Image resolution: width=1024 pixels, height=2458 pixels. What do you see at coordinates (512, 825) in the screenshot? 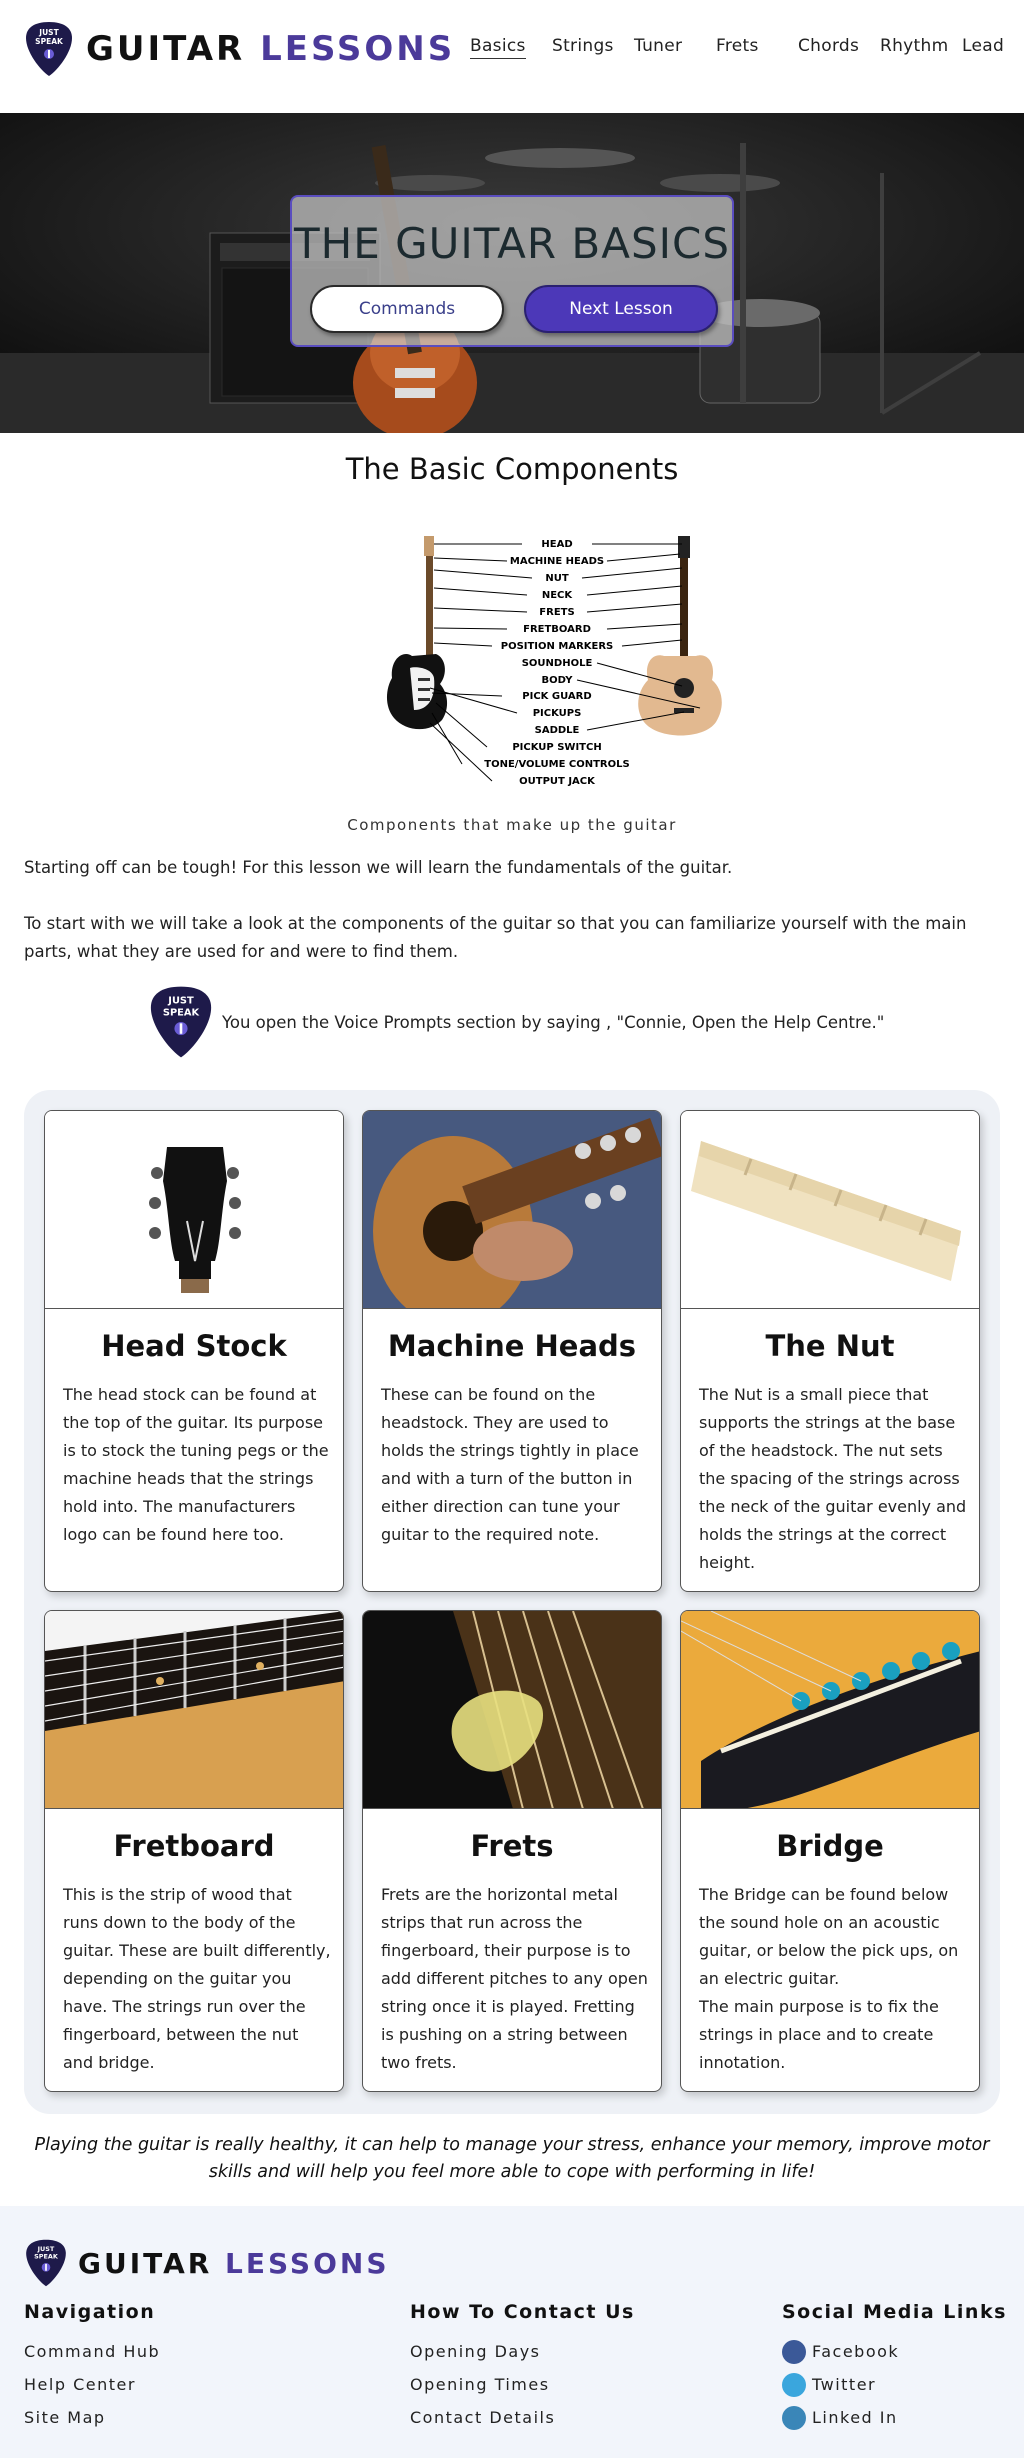
I see `diagram-caption: Components that make up the guitar` at bounding box center [512, 825].